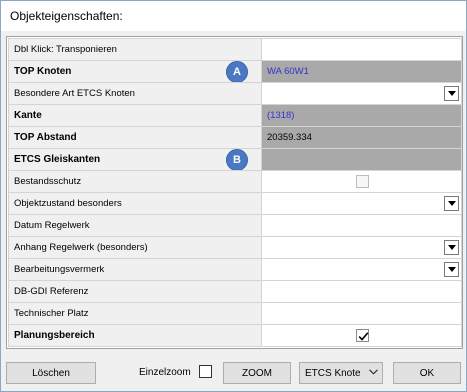  I want to click on property-label-cell: TOP Abstand, so click(135, 137).